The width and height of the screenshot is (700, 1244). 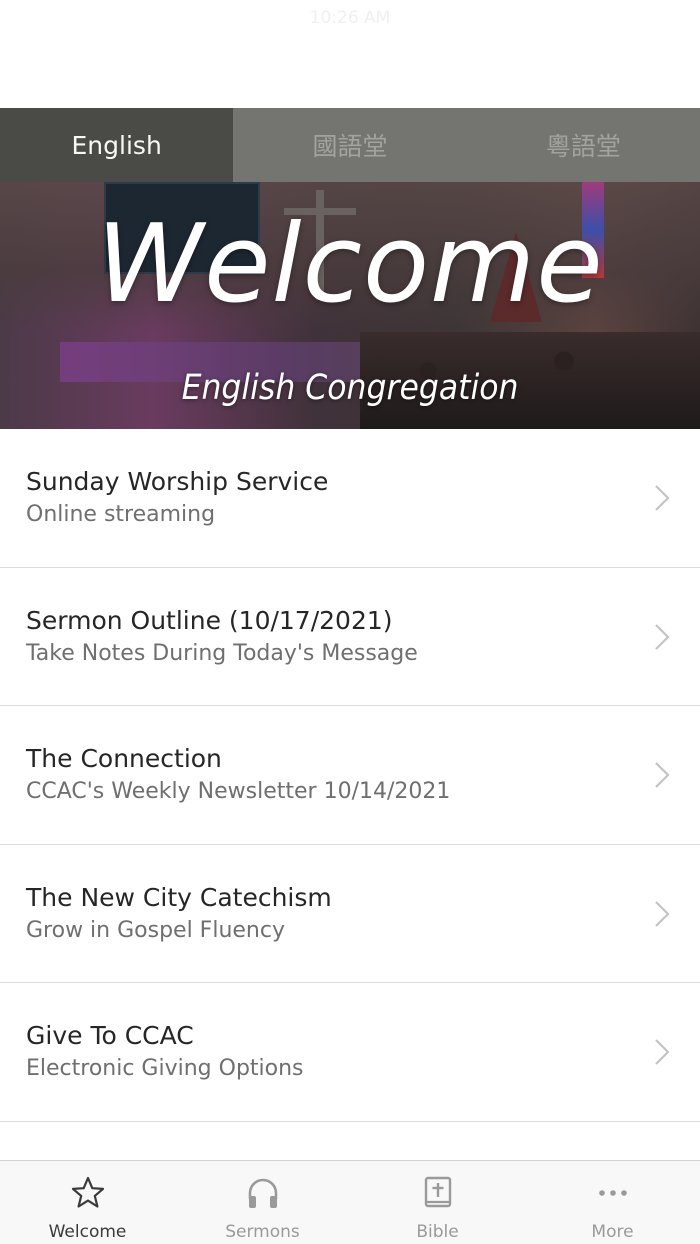 What do you see at coordinates (612, 1232) in the screenshot?
I see `tab-label: More` at bounding box center [612, 1232].